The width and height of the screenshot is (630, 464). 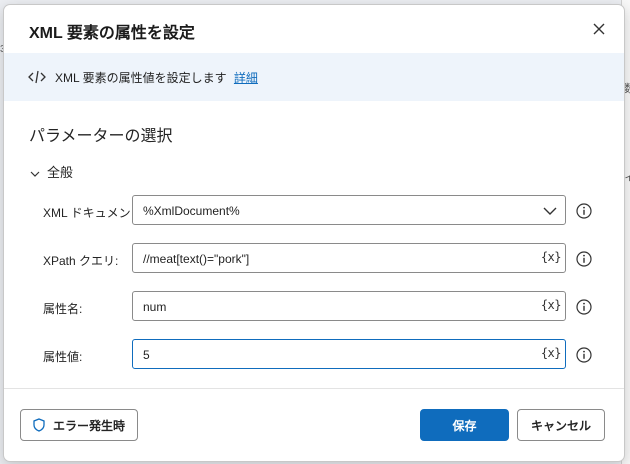 What do you see at coordinates (314, 29) in the screenshot?
I see `dialog-titlebar: XML 要素の属性を設定` at bounding box center [314, 29].